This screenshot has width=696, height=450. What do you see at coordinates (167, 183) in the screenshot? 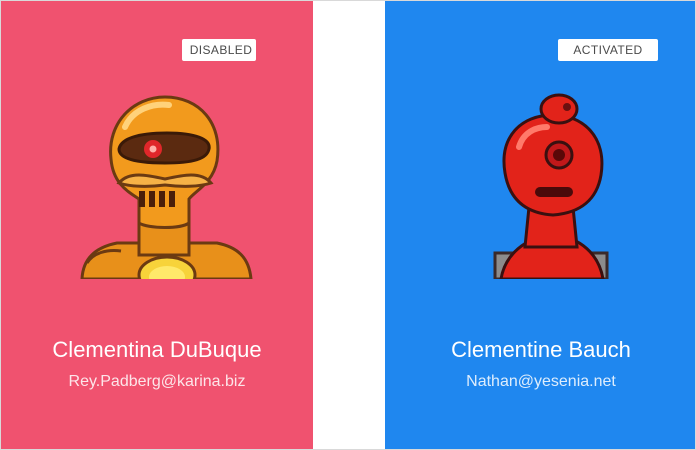
I see `orange-robot-avatar-icon` at bounding box center [167, 183].